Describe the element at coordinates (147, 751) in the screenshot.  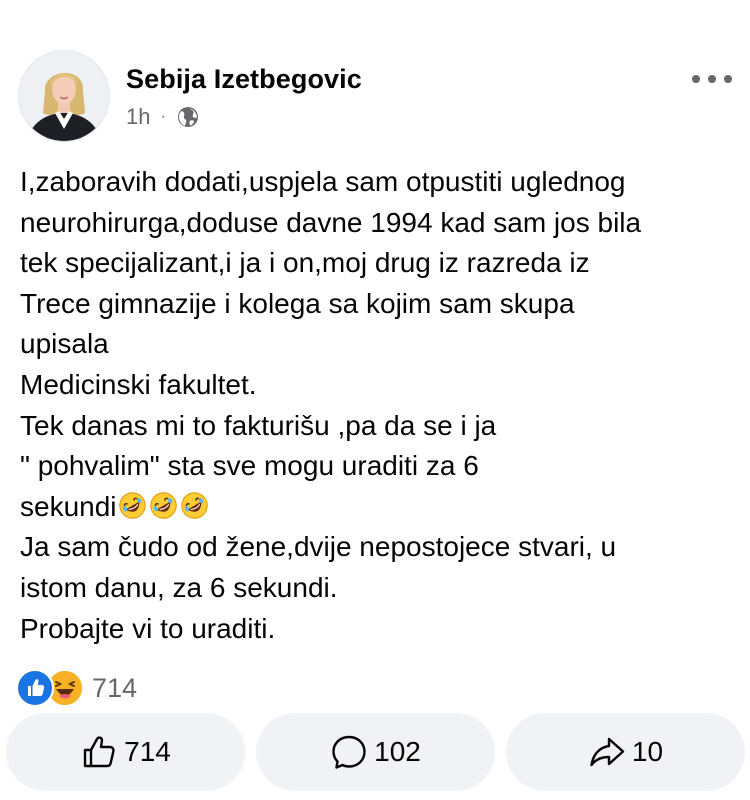
I see `like-count: 714` at that location.